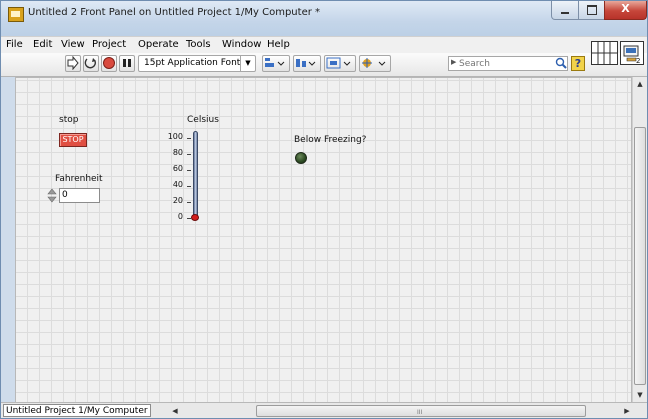 The height and width of the screenshot is (419, 648). I want to click on menu-help: Help, so click(278, 44).